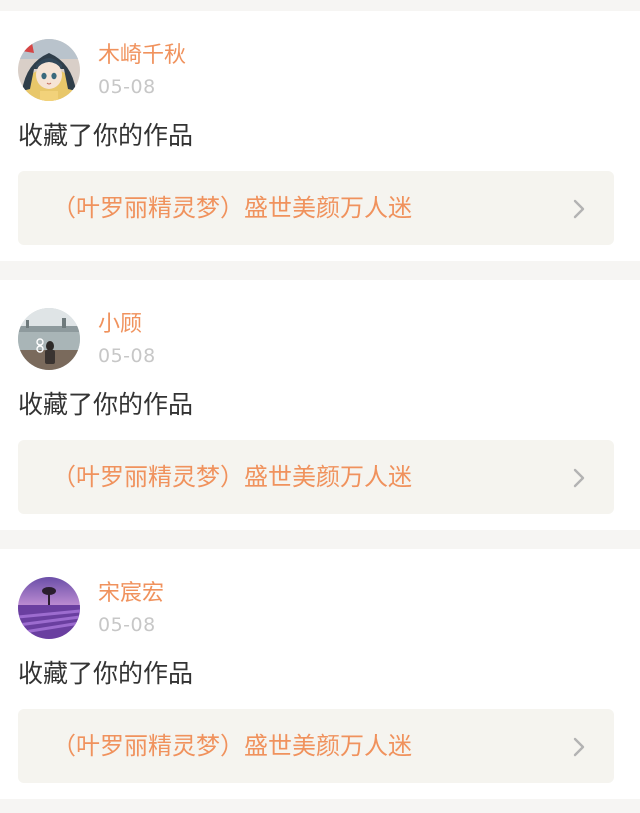 This screenshot has height=813, width=640. I want to click on username: 宋宸宏, so click(131, 594).